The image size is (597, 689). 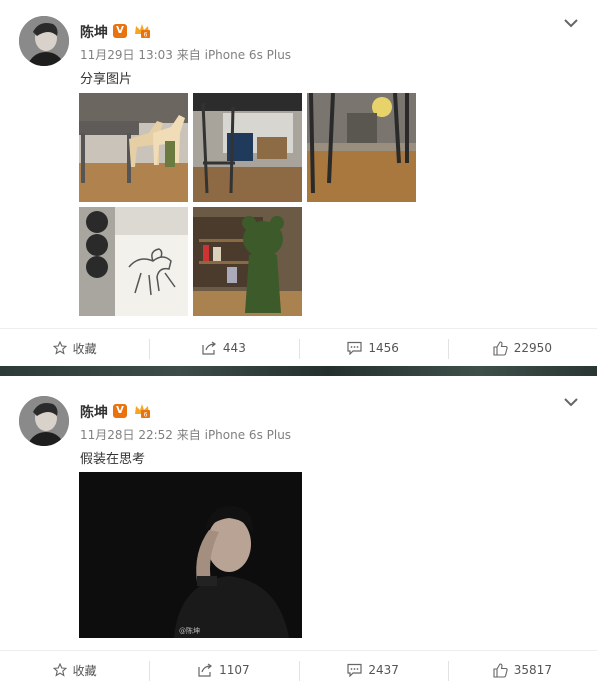 I want to click on post-meta: 11月28日 22:52 来自 iPhone 6s Plus, so click(x=185, y=434).